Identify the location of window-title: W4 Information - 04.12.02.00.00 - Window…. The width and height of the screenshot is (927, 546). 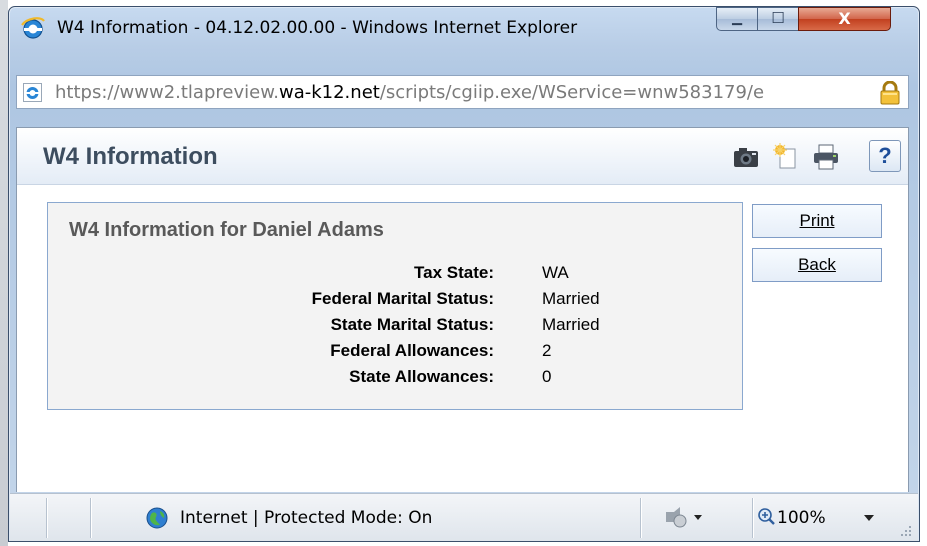
(317, 28).